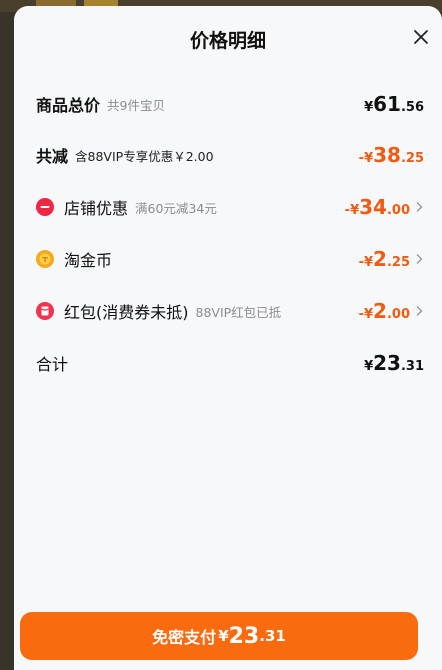  Describe the element at coordinates (68, 105) in the screenshot. I see `total-goods-label: 商品总价` at that location.